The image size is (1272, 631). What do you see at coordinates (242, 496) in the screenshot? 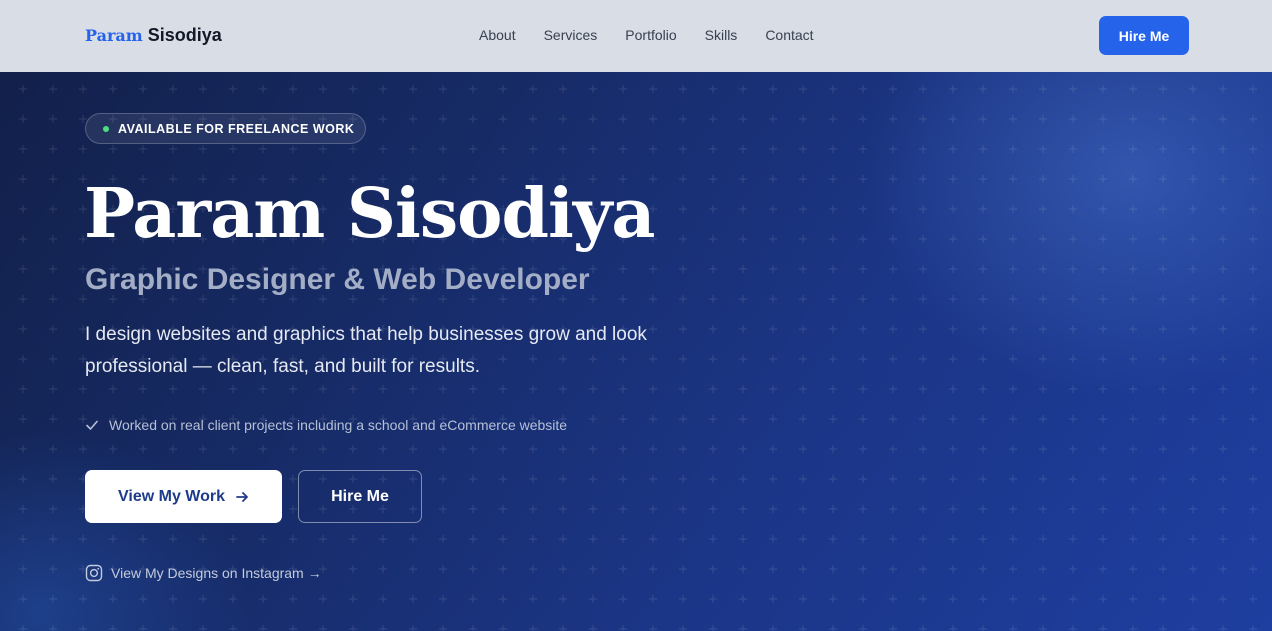
I see `arrow-right-icon` at bounding box center [242, 496].